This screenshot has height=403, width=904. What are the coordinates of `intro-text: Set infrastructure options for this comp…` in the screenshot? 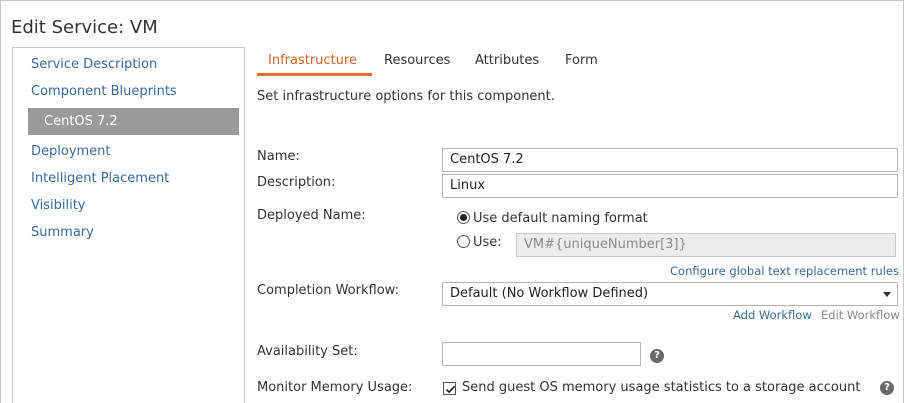 It's located at (406, 96).